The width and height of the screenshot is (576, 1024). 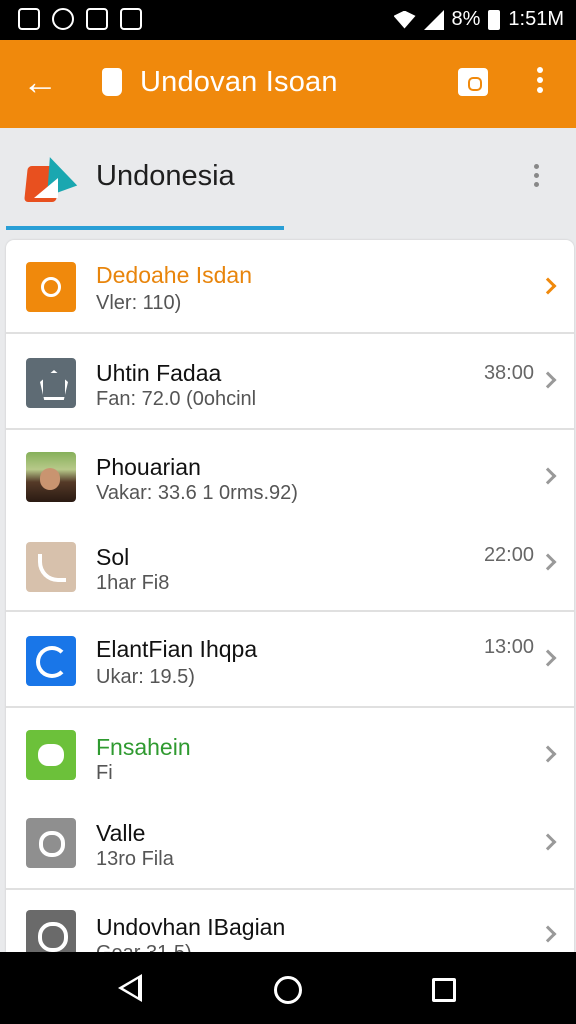 I want to click on battery-percent: 8%, so click(x=466, y=19).